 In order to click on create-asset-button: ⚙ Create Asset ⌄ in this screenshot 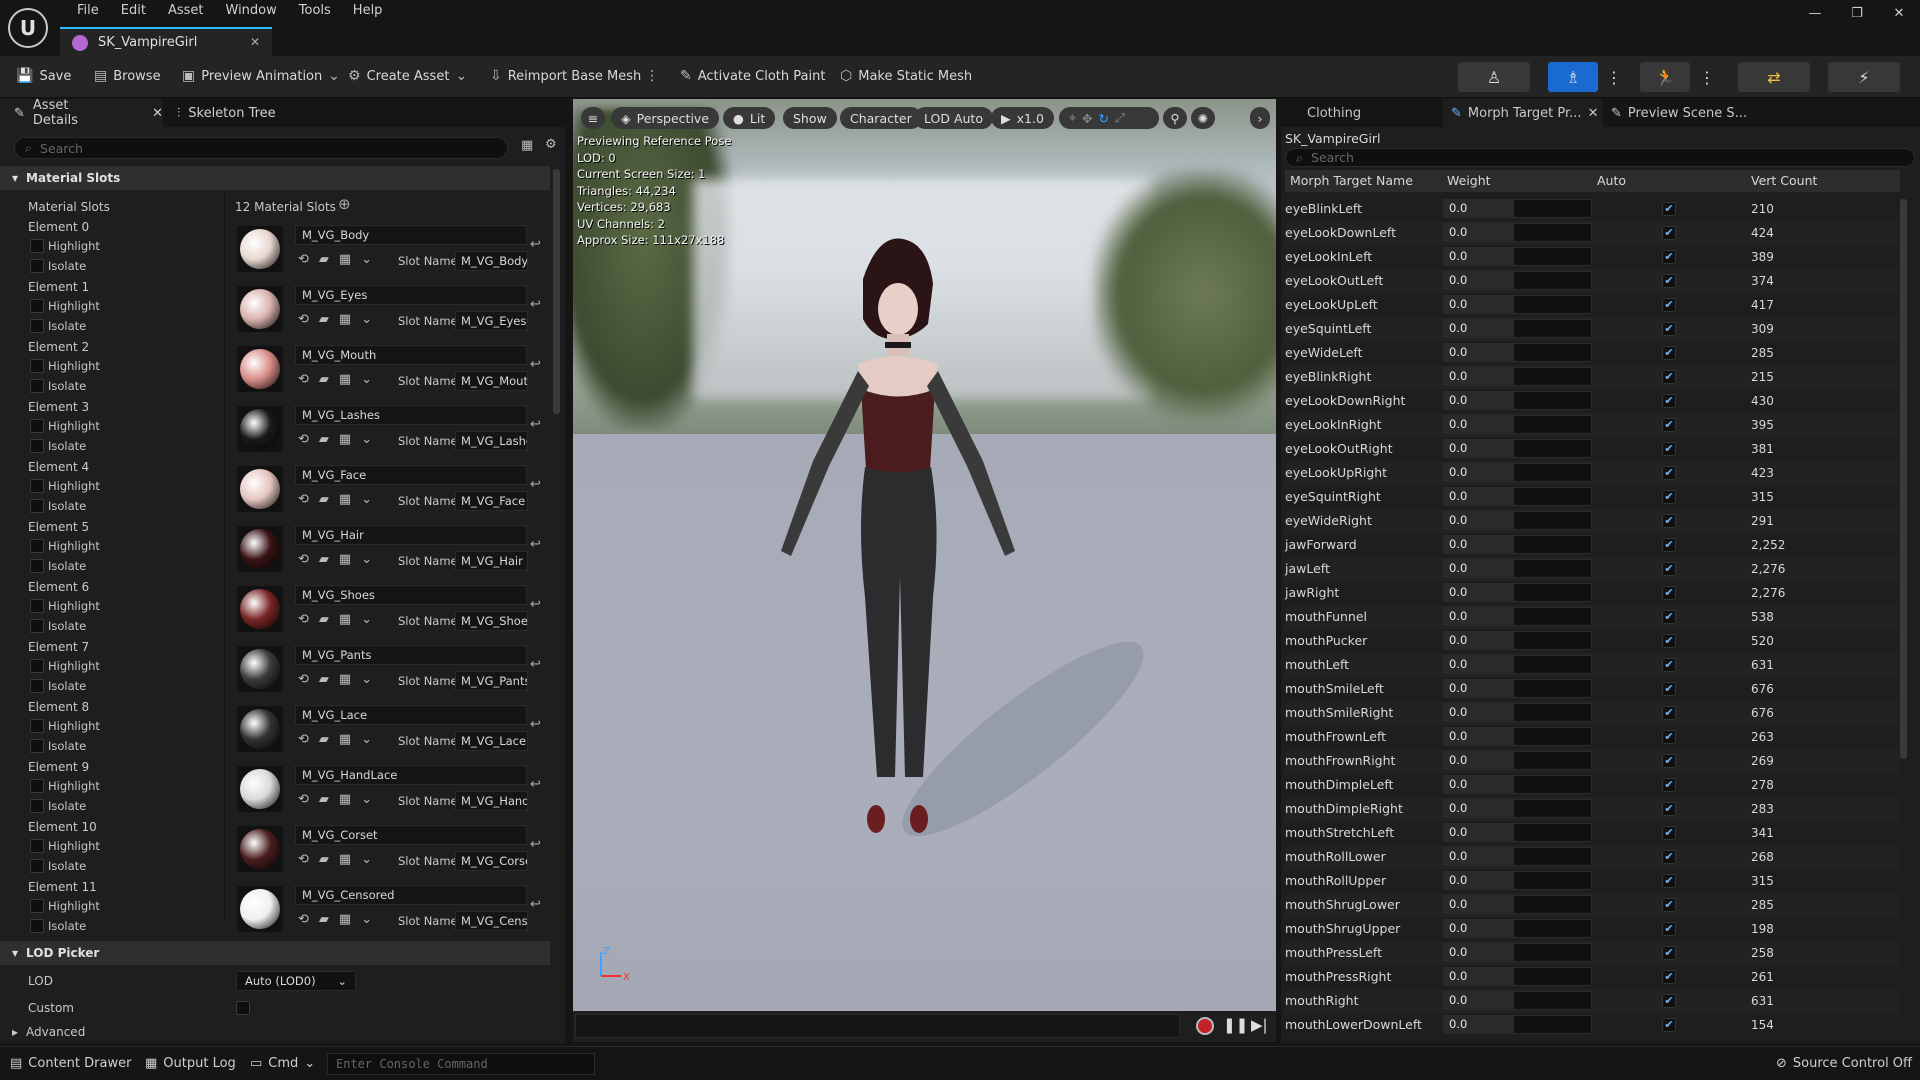, I will do `click(407, 76)`.